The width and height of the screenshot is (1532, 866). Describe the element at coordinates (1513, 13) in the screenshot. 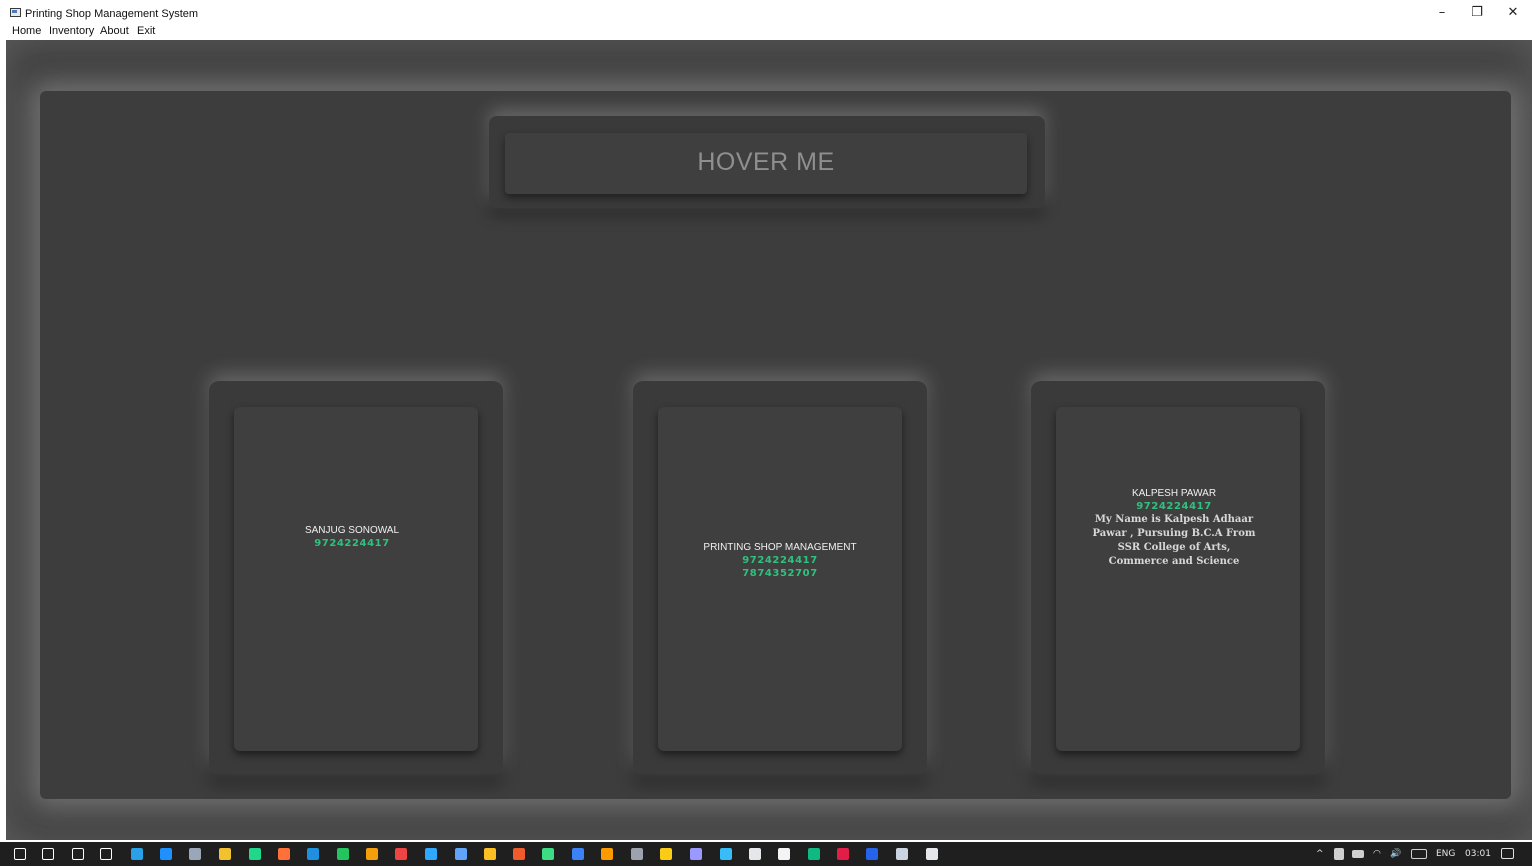

I see `close-button: ✕` at that location.